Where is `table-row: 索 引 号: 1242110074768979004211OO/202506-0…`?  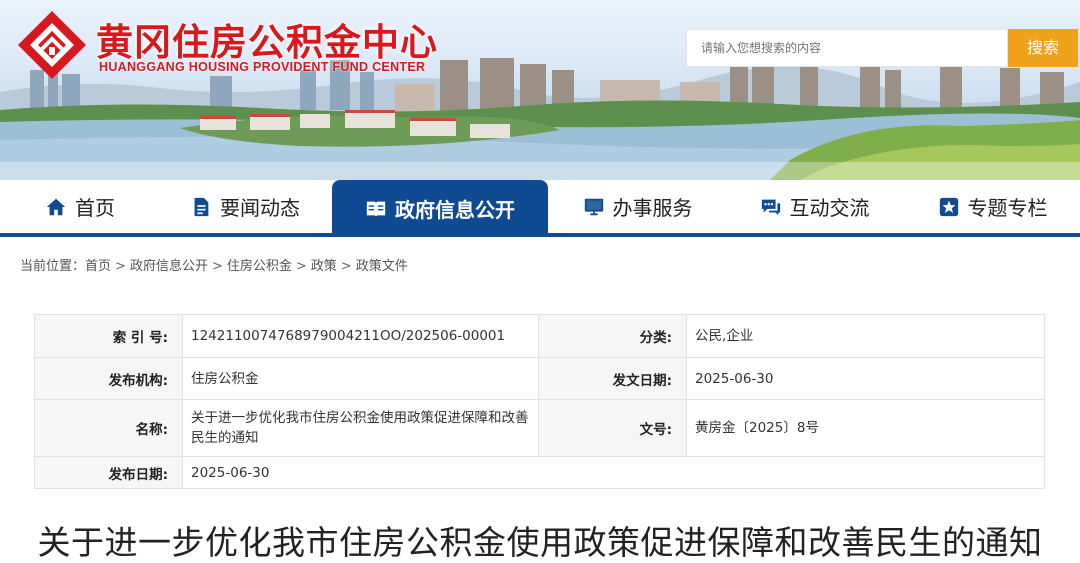 table-row: 索 引 号: 1242110074768979004211OO/202506-0… is located at coordinates (539, 336).